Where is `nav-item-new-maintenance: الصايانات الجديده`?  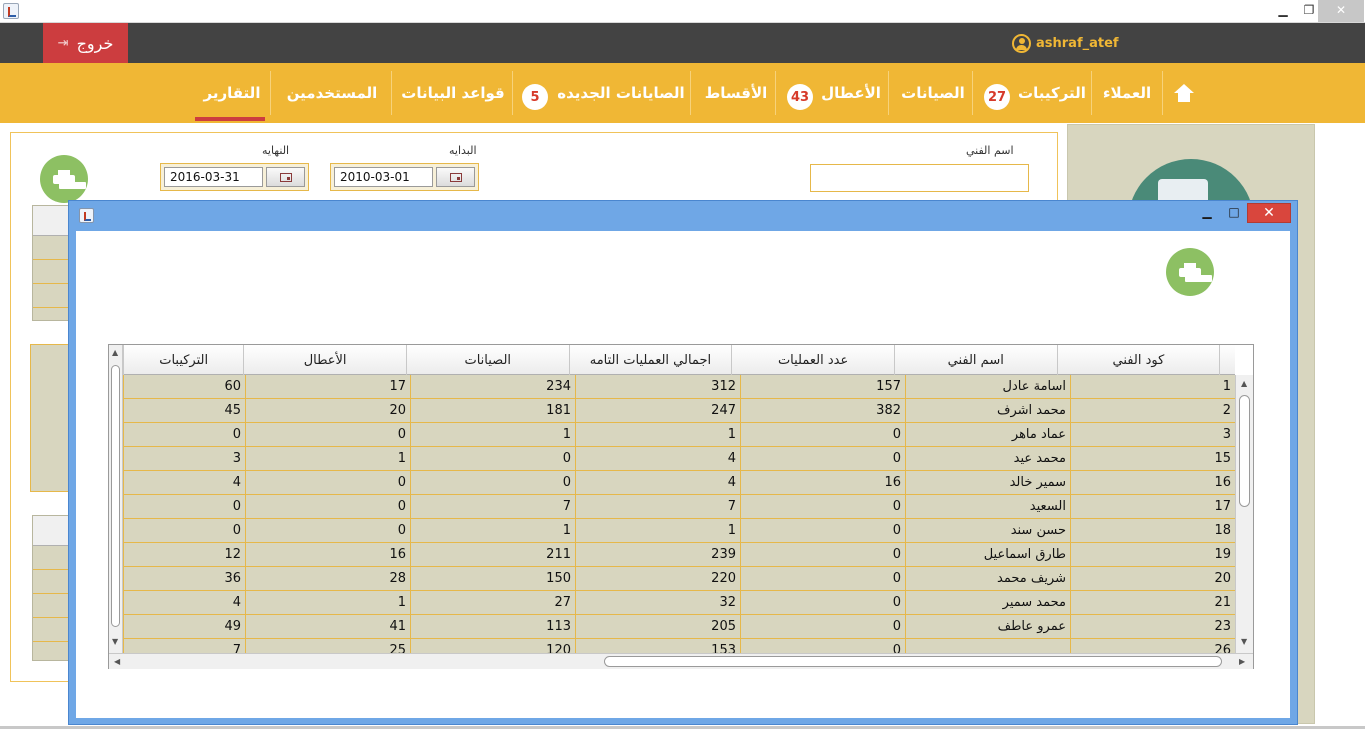 nav-item-new-maintenance: الصايانات الجديده is located at coordinates (621, 93).